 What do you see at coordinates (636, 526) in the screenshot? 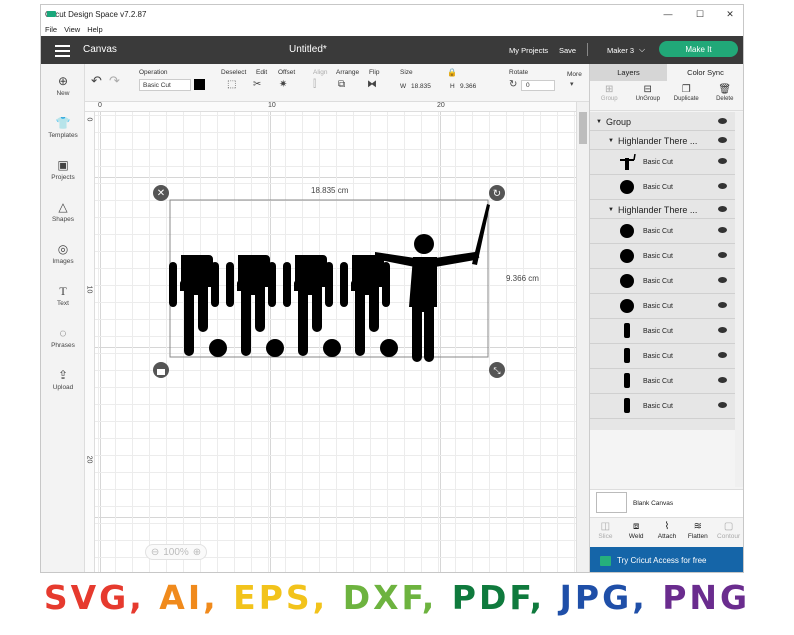
I see `weld-icon: ⧈` at bounding box center [636, 526].